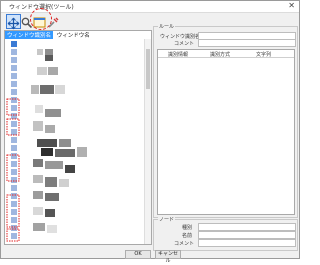  What do you see at coordinates (184, 244) in the screenshot?
I see `node-comment-label: コメント` at bounding box center [184, 244].